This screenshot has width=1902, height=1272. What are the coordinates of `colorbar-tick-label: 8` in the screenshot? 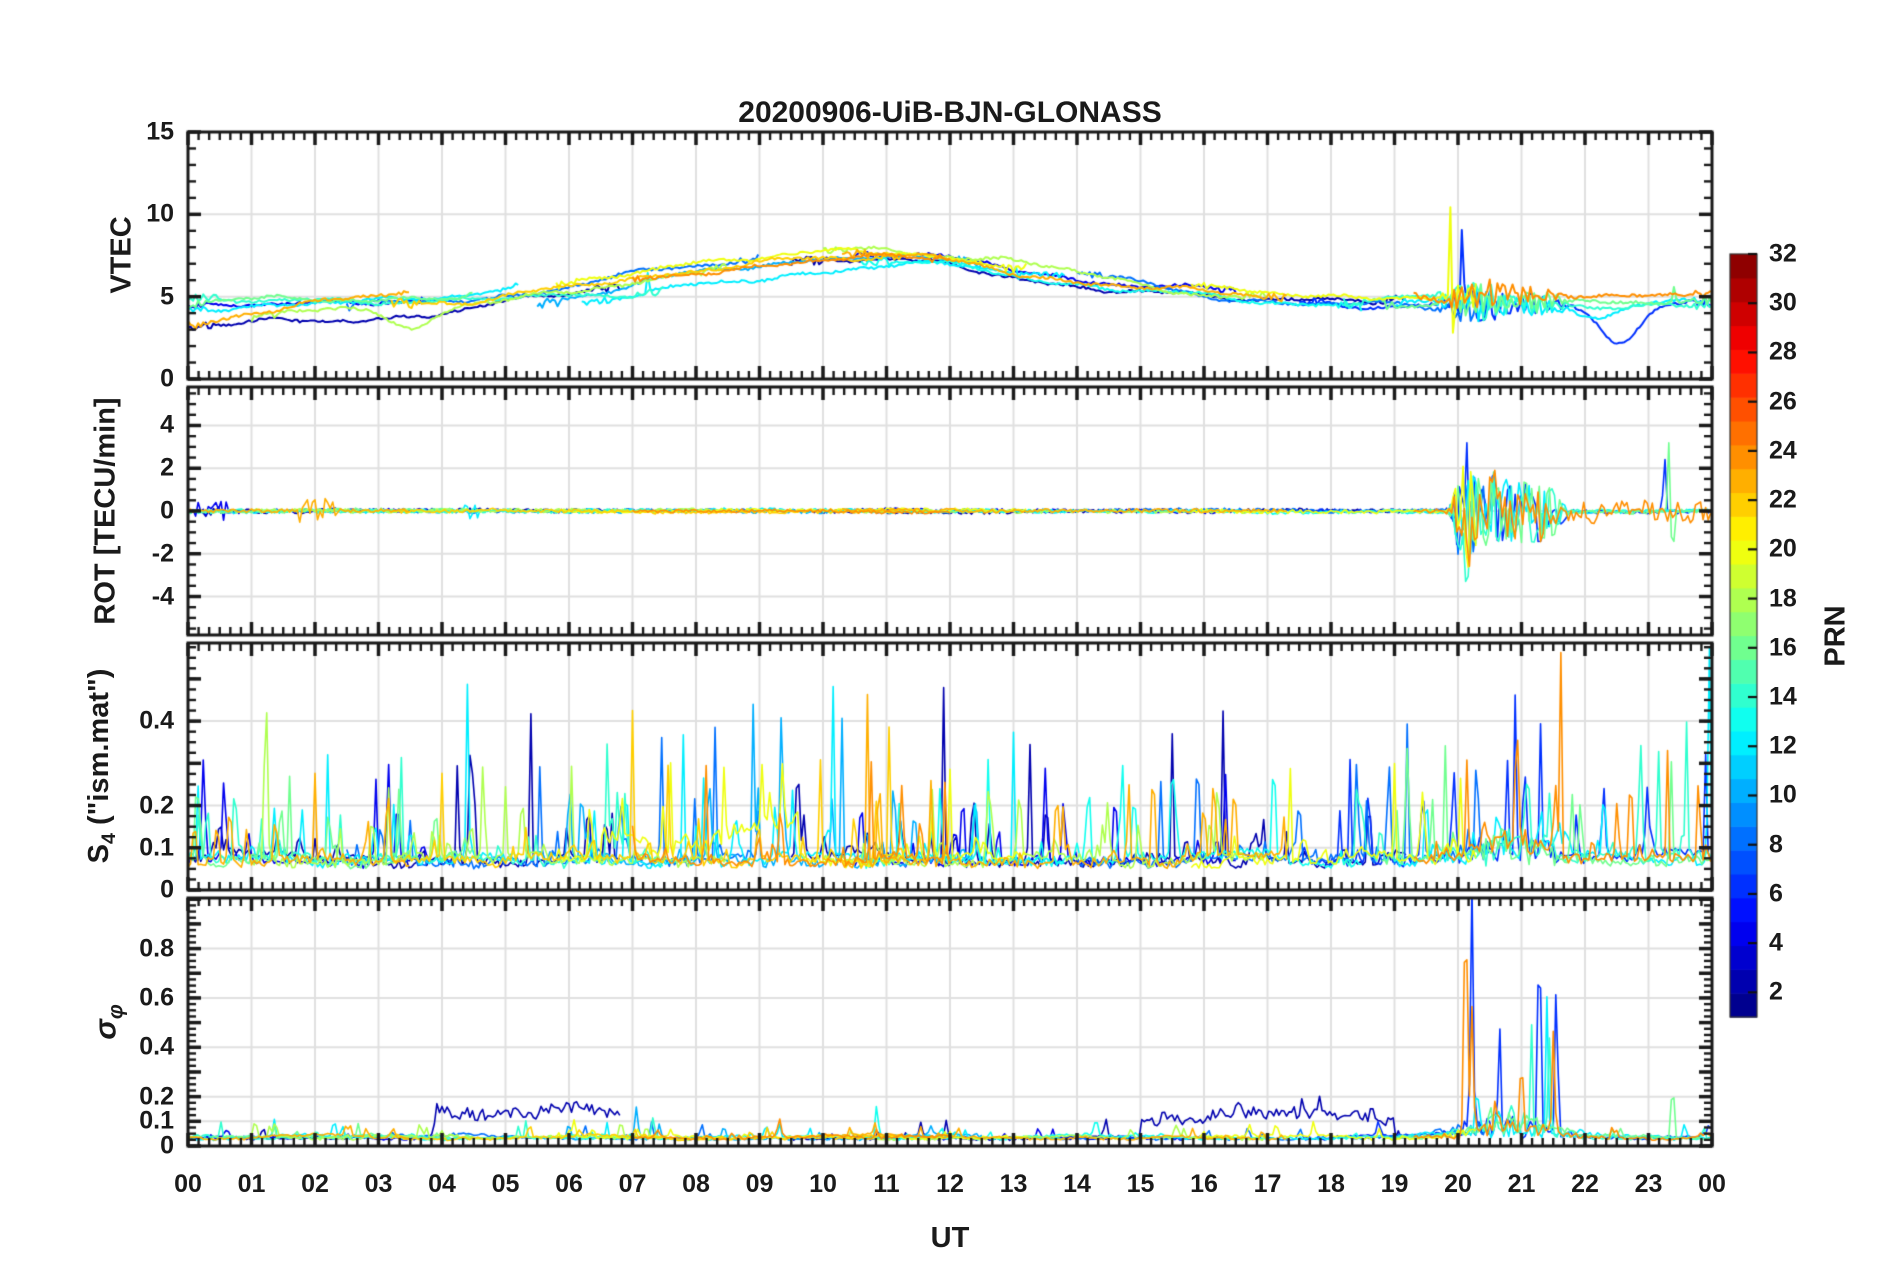 It's located at (1776, 844).